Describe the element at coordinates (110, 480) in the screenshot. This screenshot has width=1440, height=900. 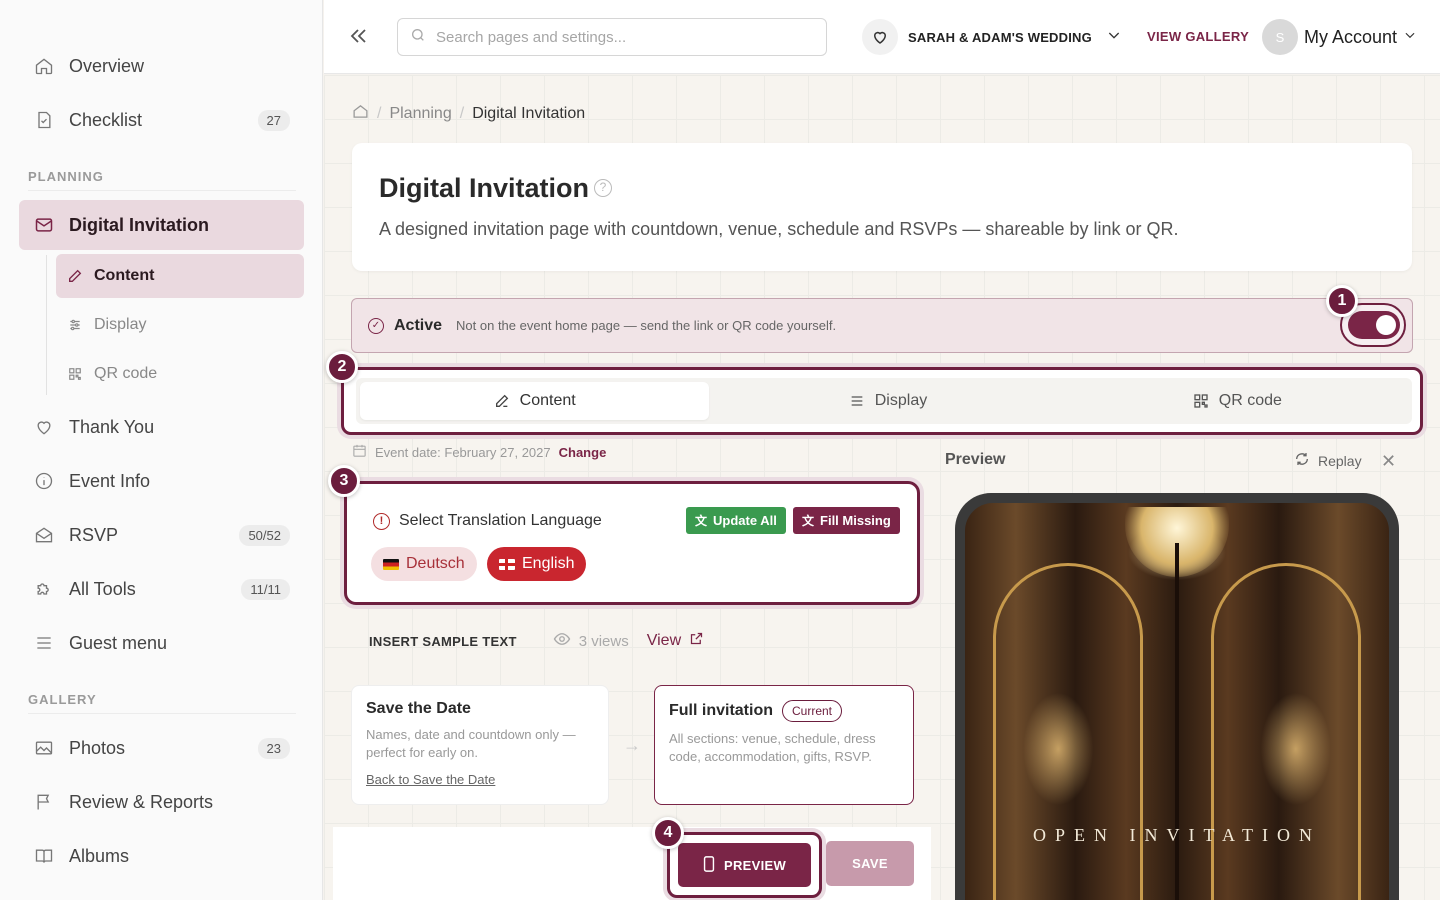
I see `sidebar-item-label: Event Info` at that location.